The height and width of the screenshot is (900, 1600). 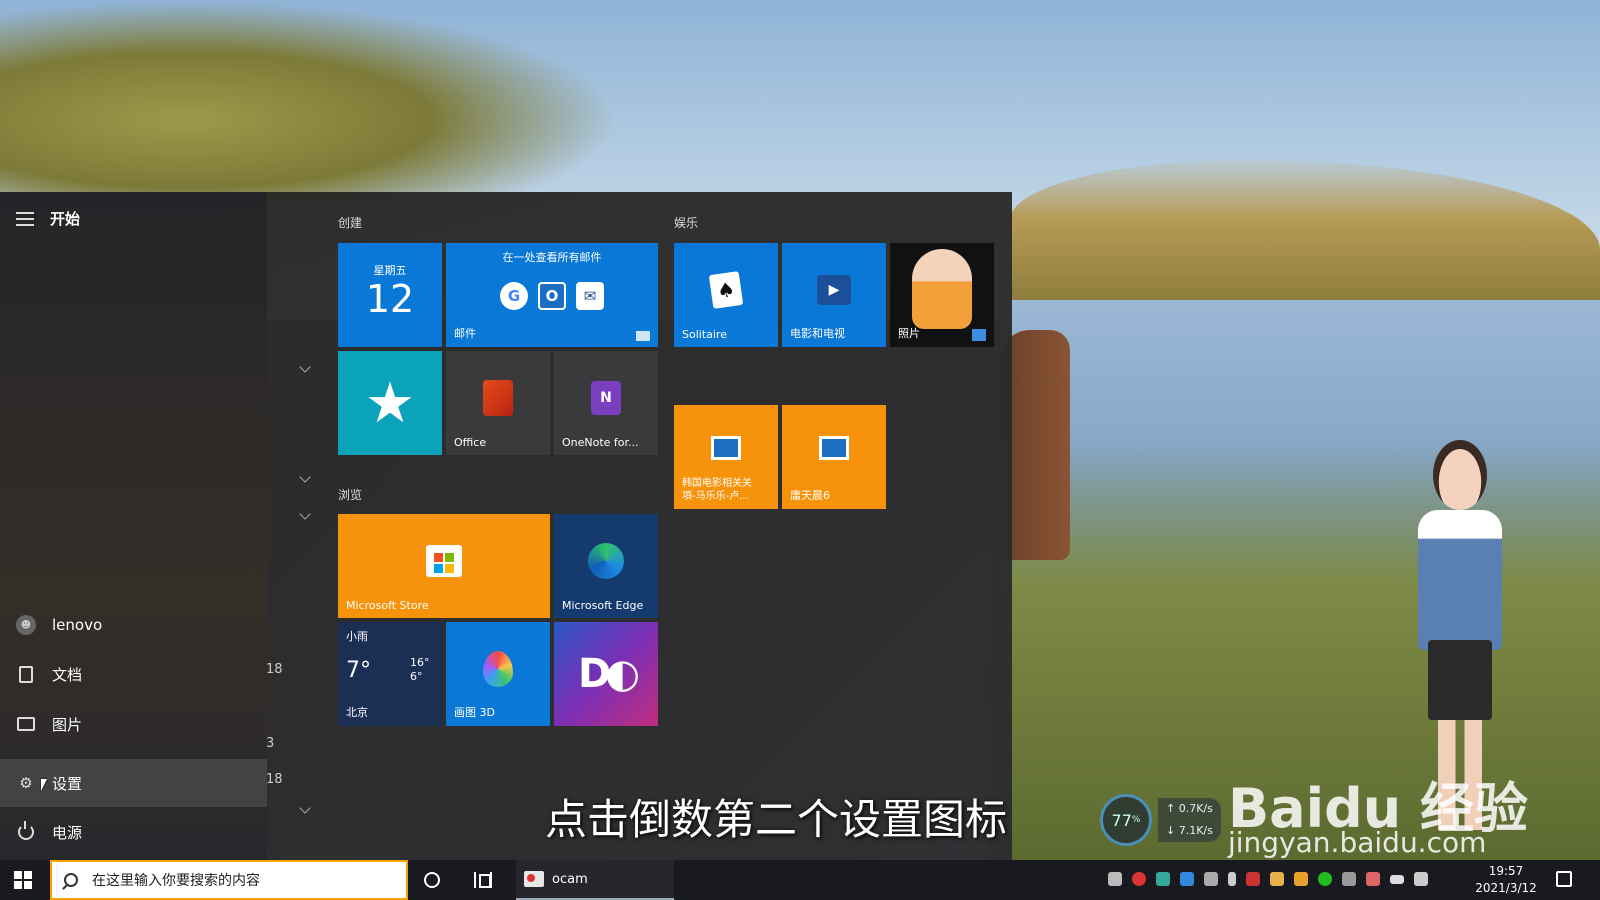 What do you see at coordinates (390, 674) in the screenshot?
I see `tile-weather: 小雨 7° 16° 6° 北京` at bounding box center [390, 674].